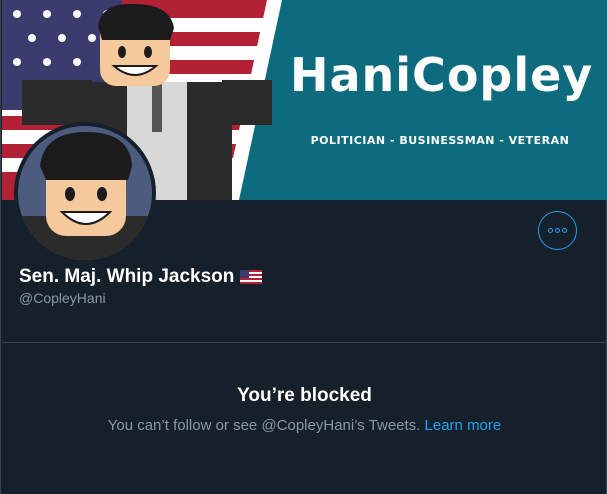 The height and width of the screenshot is (494, 607). Describe the element at coordinates (463, 425) in the screenshot. I see `learn-more-link: Learn more` at that location.